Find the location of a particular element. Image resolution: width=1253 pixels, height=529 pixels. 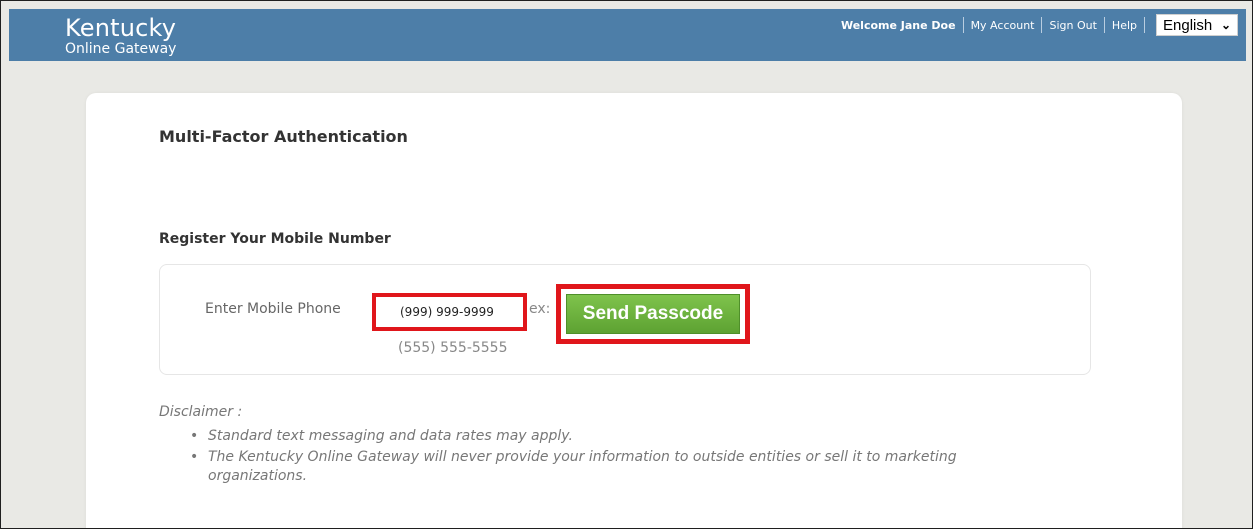

brand-subtitle: Online Gateway is located at coordinates (121, 49).